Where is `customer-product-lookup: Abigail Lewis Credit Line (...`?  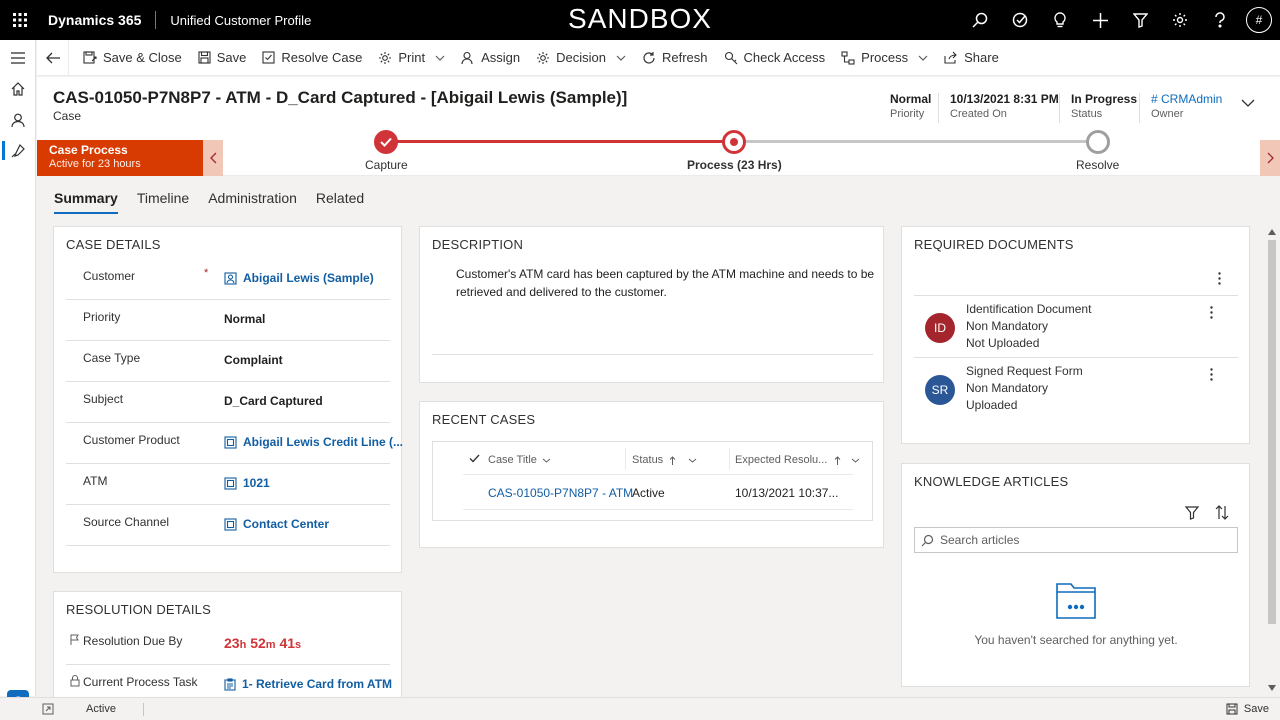
customer-product-lookup: Abigail Lewis Credit Line (... is located at coordinates (313, 442).